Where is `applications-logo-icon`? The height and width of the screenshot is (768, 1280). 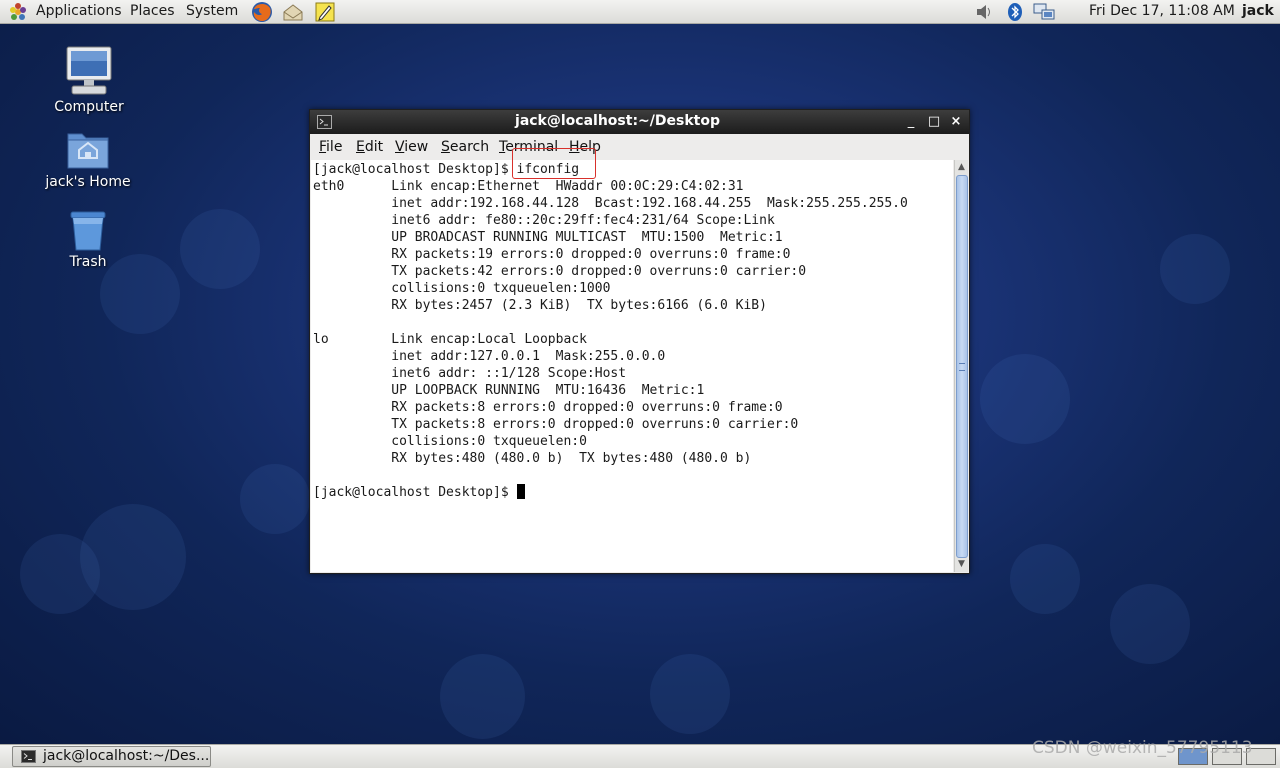 applications-logo-icon is located at coordinates (18, 11).